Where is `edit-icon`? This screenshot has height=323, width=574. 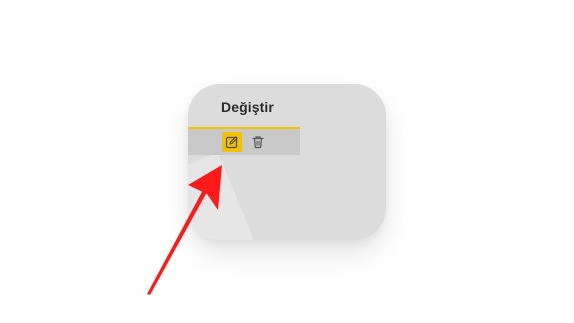
edit-icon is located at coordinates (232, 142).